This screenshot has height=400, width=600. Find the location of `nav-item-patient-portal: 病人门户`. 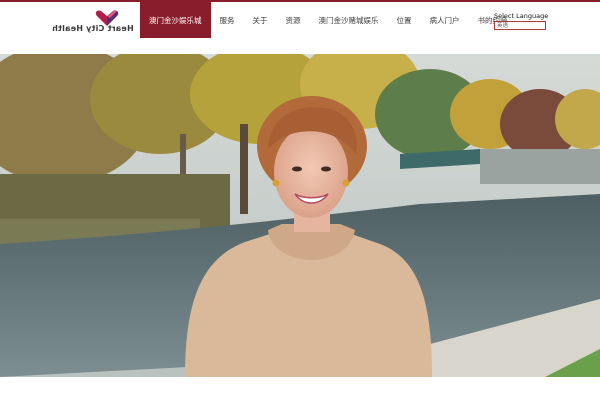

nav-item-patient-portal: 病人门户 is located at coordinates (445, 20).